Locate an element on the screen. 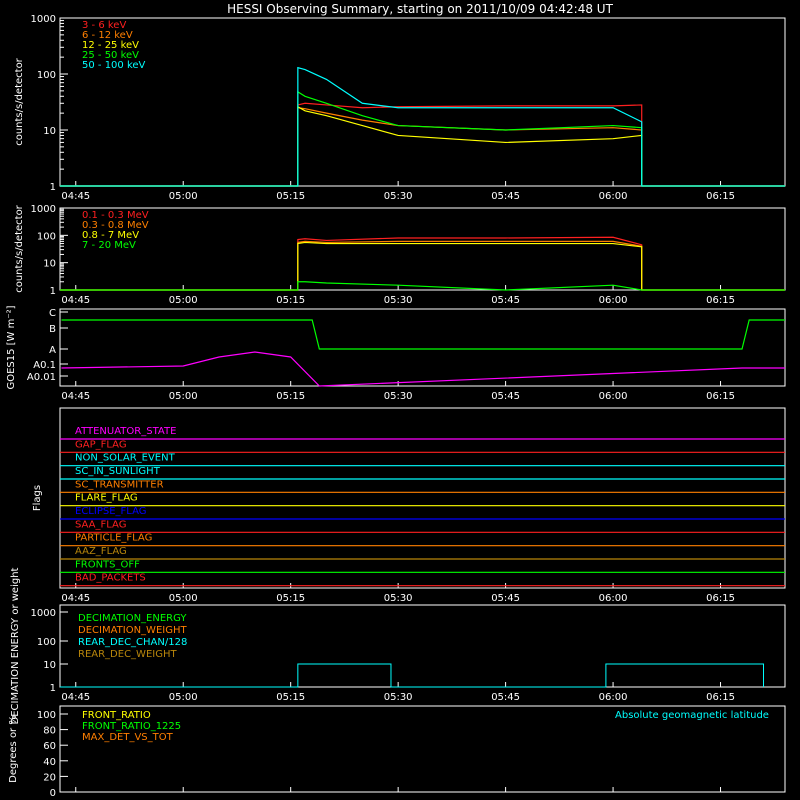 This screenshot has height=800, width=800. y-tick-label: 80 is located at coordinates (49, 731).